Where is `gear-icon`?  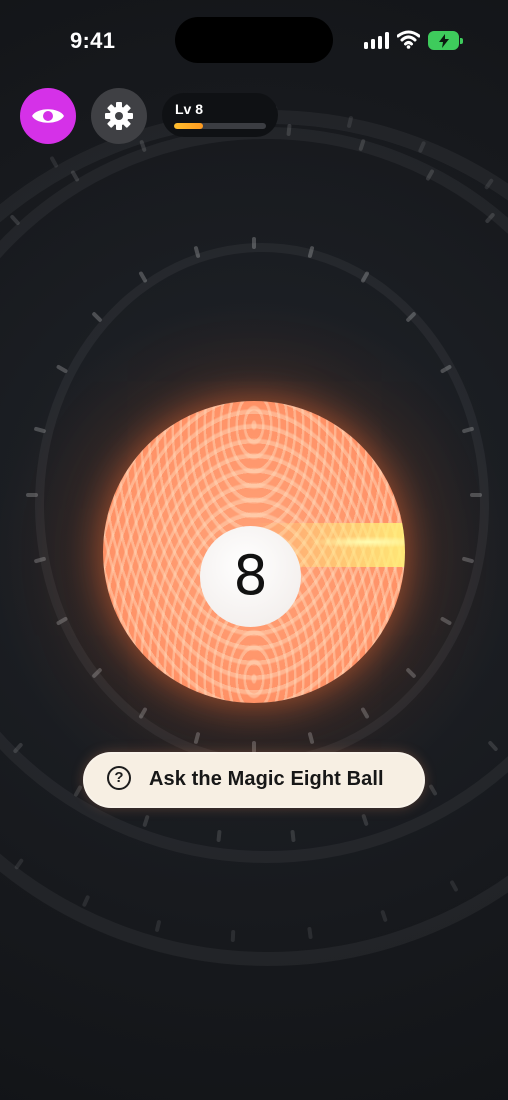
gear-icon is located at coordinates (119, 116).